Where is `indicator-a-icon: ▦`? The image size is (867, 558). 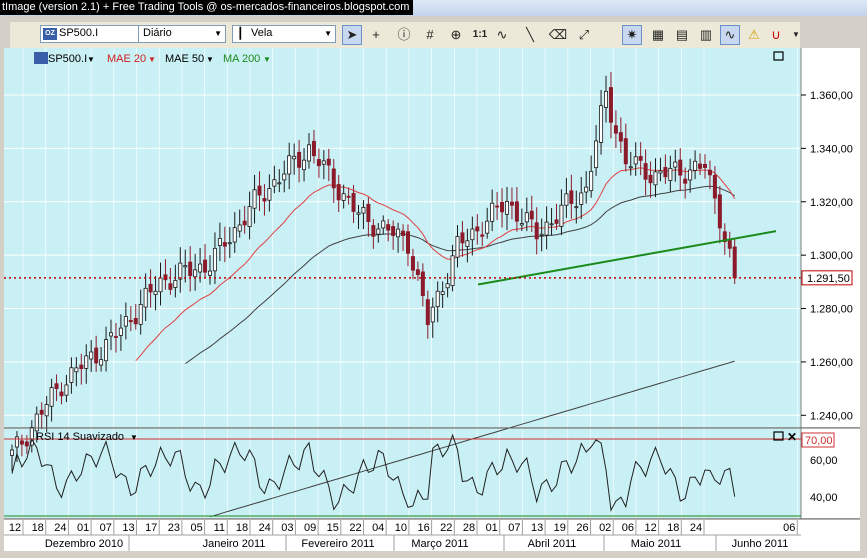
indicator-a-icon: ▦ is located at coordinates (658, 35).